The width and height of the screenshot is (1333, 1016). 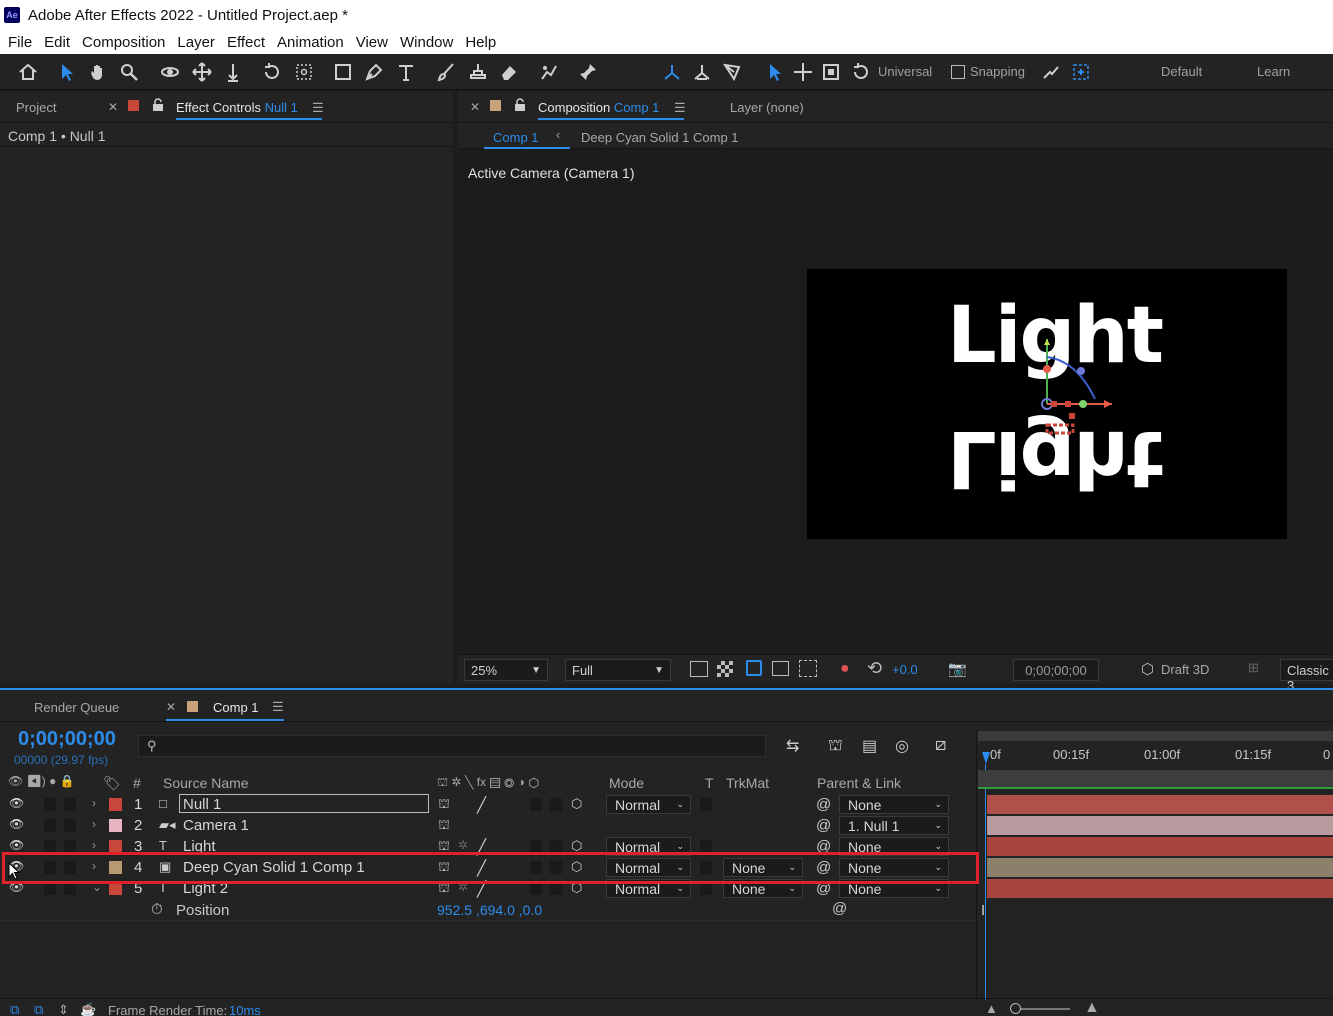 I want to click on resolution-dropdown: Full ▼, so click(x=618, y=670).